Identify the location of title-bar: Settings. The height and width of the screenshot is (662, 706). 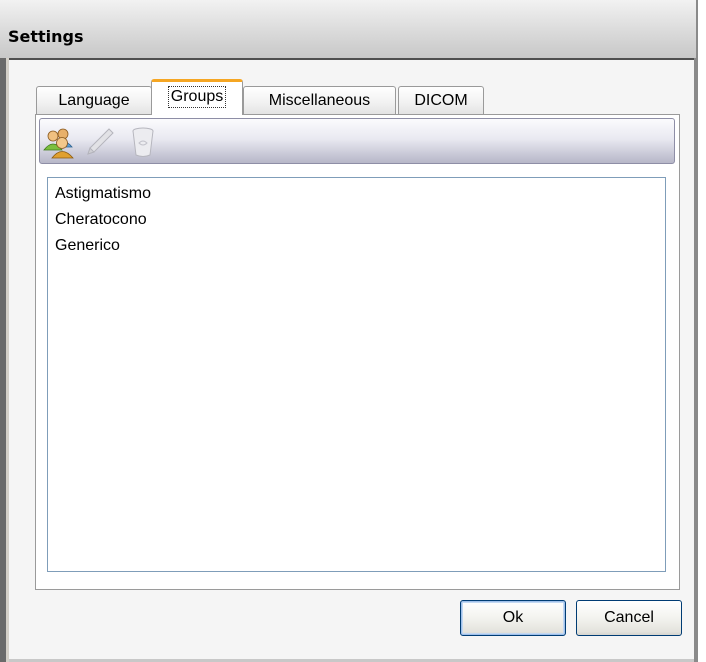
(349, 30).